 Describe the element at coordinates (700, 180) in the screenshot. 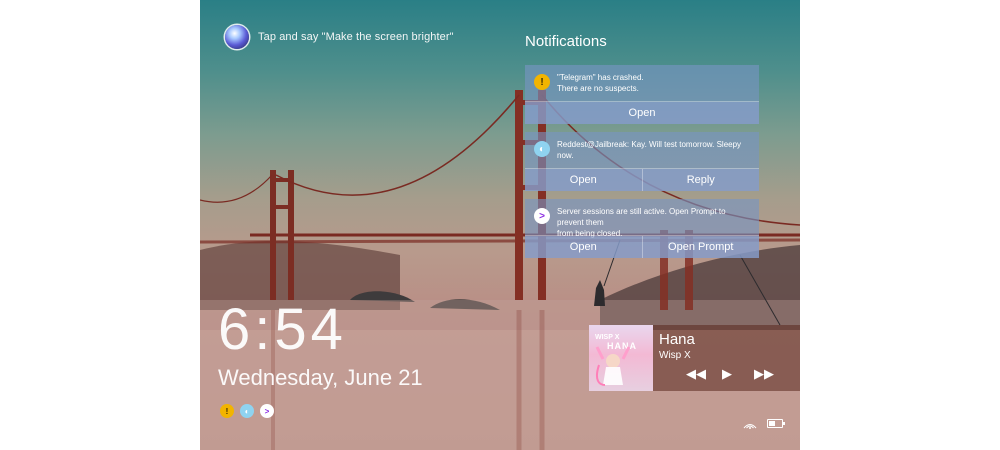

I see `reply-button: Reply` at that location.